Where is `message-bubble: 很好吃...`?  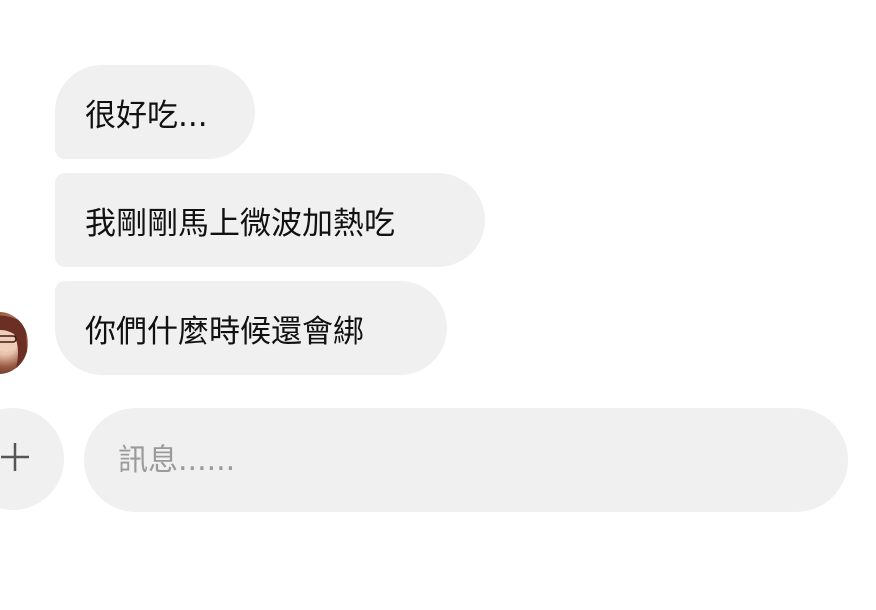
message-bubble: 很好吃... is located at coordinates (155, 112).